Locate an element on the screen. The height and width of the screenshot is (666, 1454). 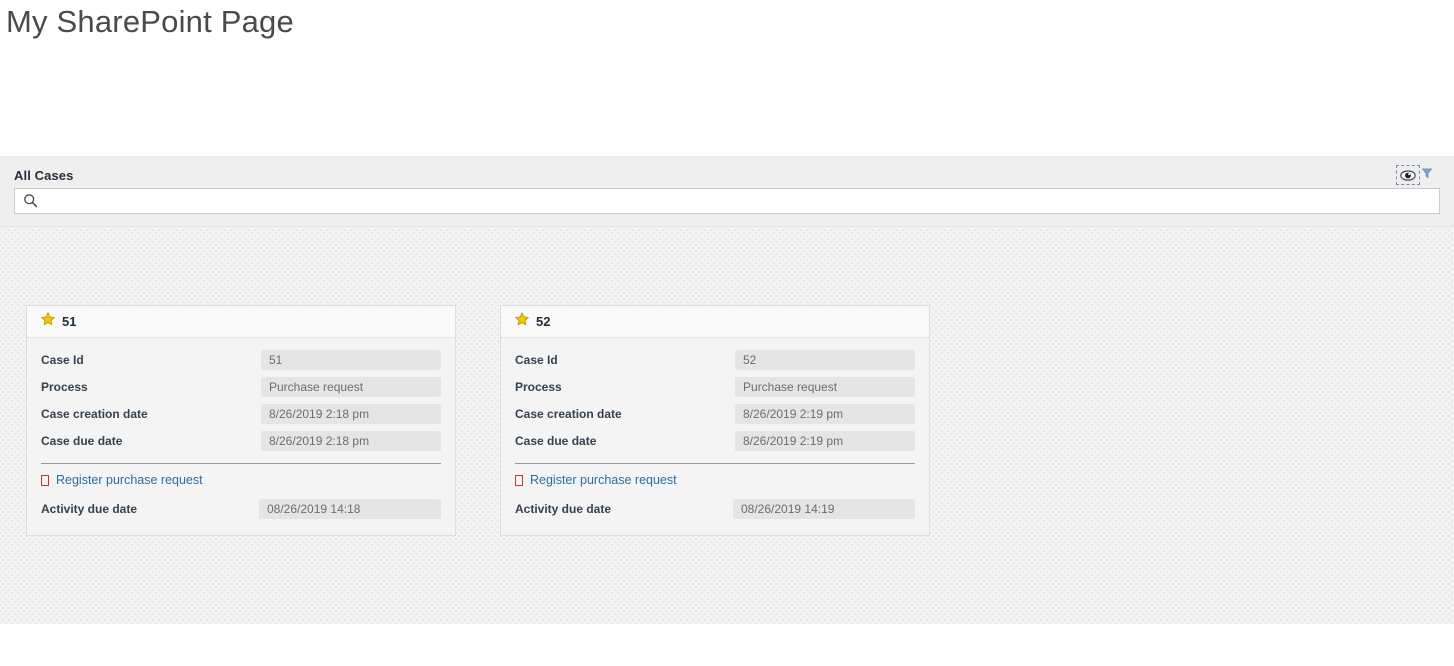
field-value: 52 is located at coordinates (825, 360).